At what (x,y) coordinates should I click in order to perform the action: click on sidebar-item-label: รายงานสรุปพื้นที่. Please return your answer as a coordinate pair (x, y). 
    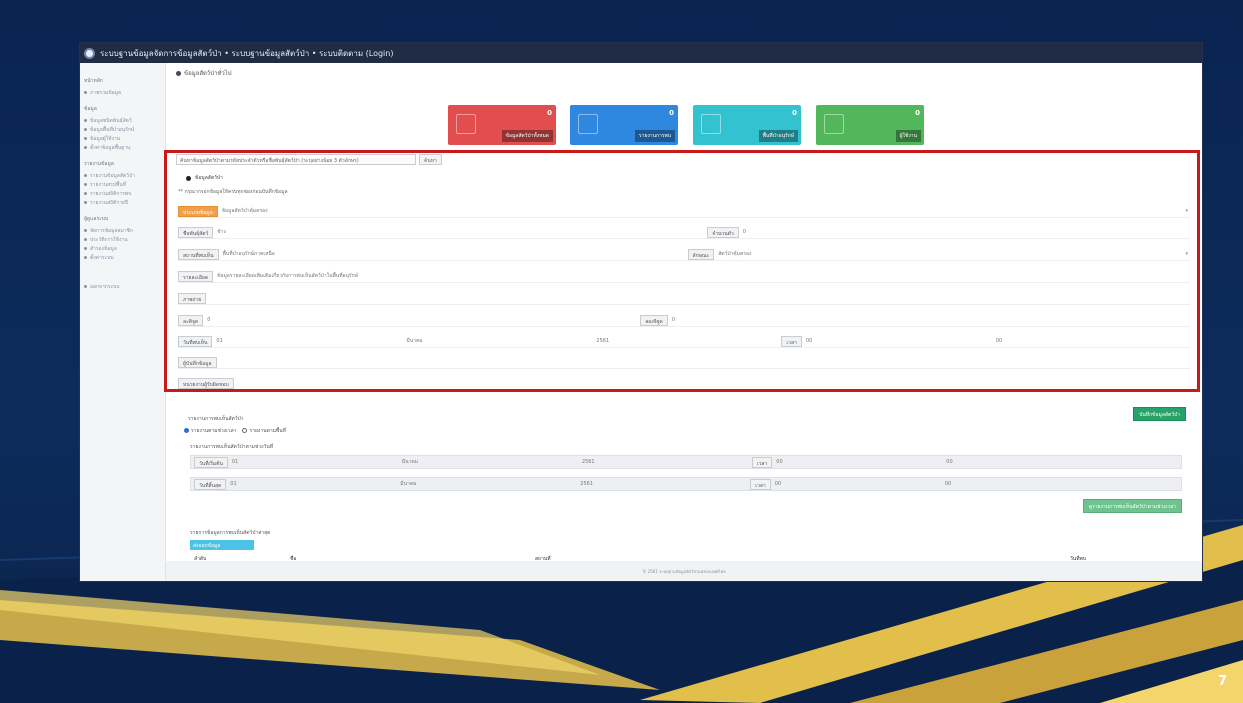
    Looking at the image, I should click on (108, 184).